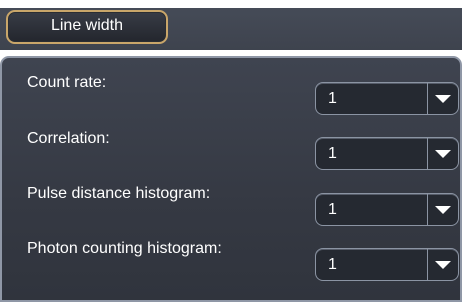 The width and height of the screenshot is (462, 302). I want to click on count-rate-select: 1, so click(387, 98).